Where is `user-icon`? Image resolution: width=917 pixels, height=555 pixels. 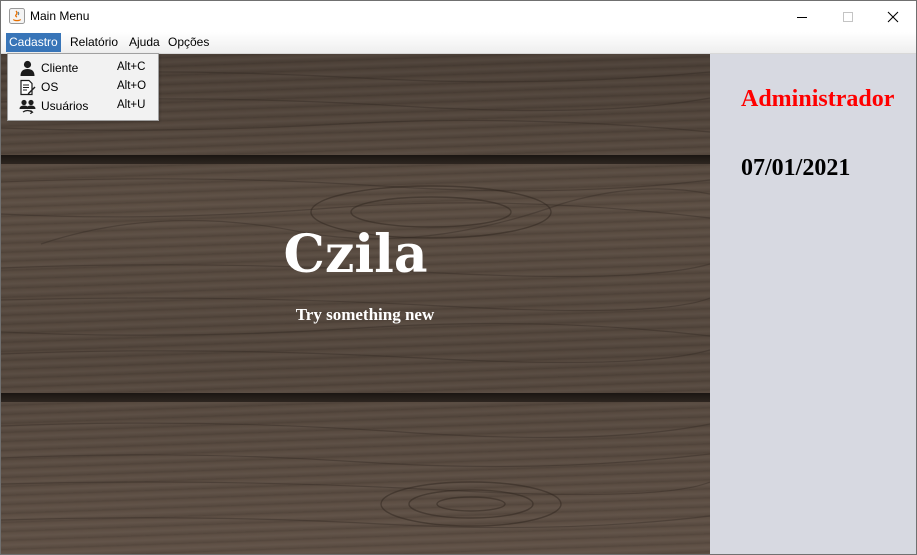
user-icon is located at coordinates (27, 68).